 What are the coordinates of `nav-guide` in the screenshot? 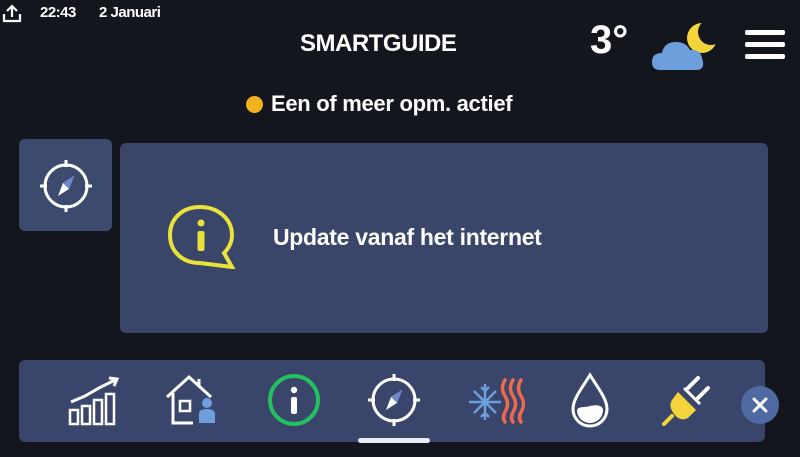 It's located at (394, 400).